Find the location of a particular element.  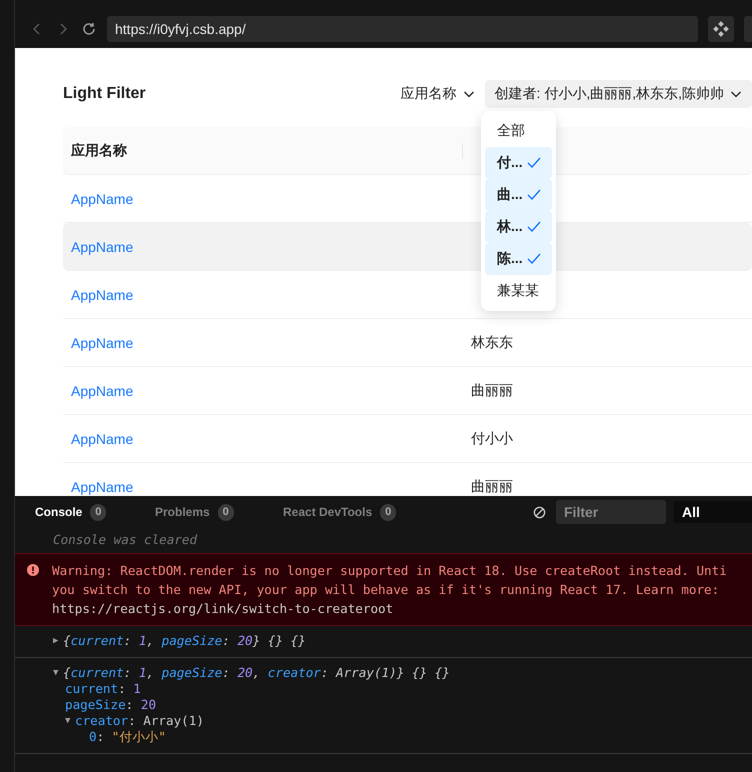

page-title: Light Filter is located at coordinates (105, 94).